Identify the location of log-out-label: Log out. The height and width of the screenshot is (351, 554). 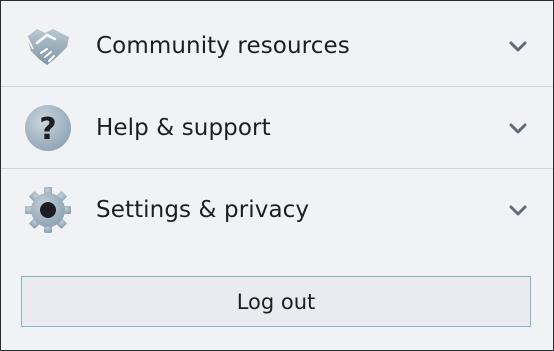
(276, 301).